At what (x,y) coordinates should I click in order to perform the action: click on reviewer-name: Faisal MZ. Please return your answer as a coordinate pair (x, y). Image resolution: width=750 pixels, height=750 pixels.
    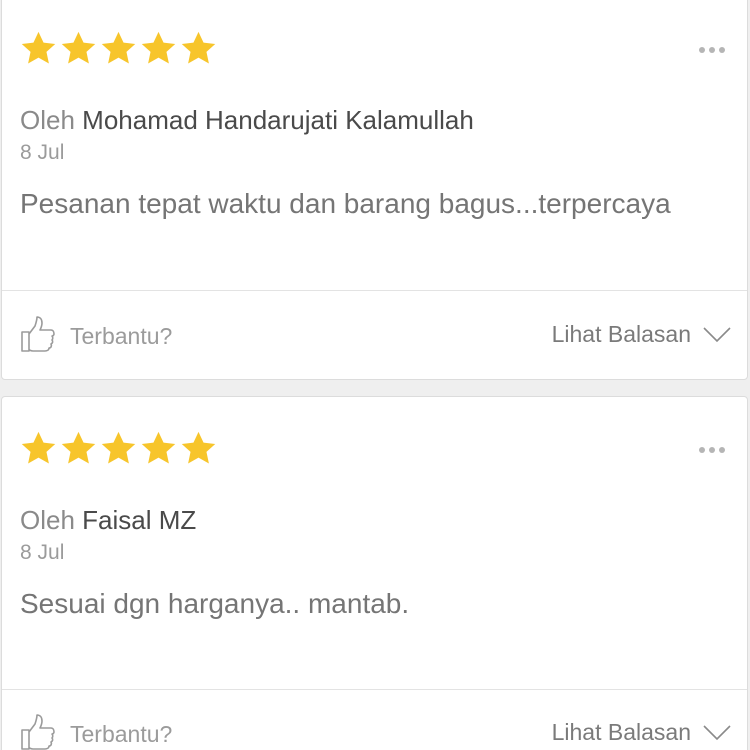
    Looking at the image, I should click on (139, 520).